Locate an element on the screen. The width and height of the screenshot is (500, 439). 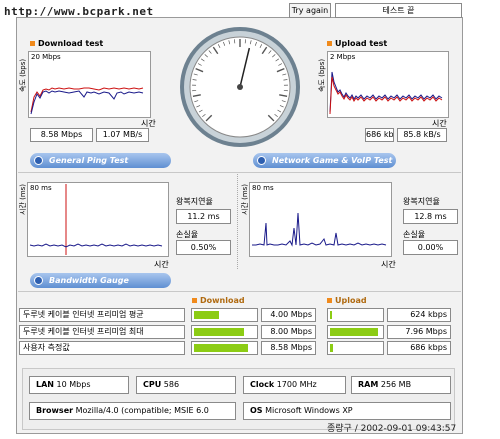
game-rtt-label: 왕복지연율 is located at coordinates (421, 201).